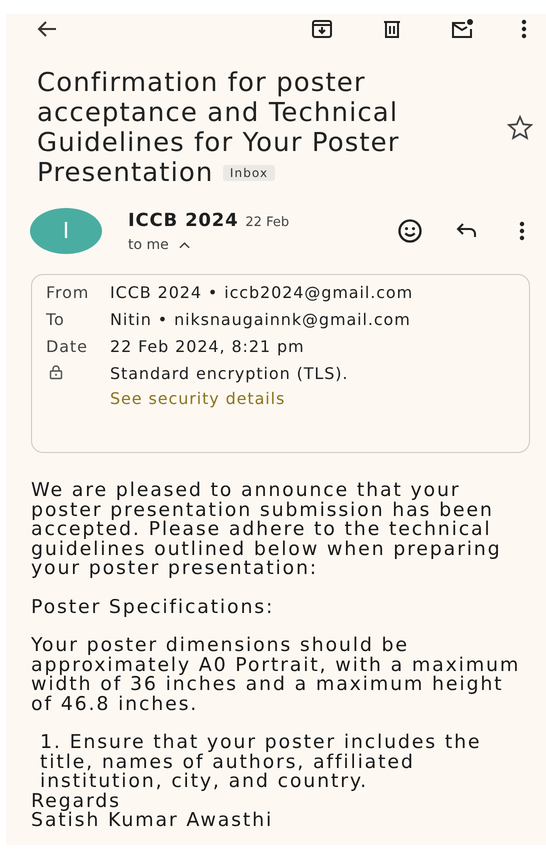  Describe the element at coordinates (520, 128) in the screenshot. I see `star-icon` at that location.